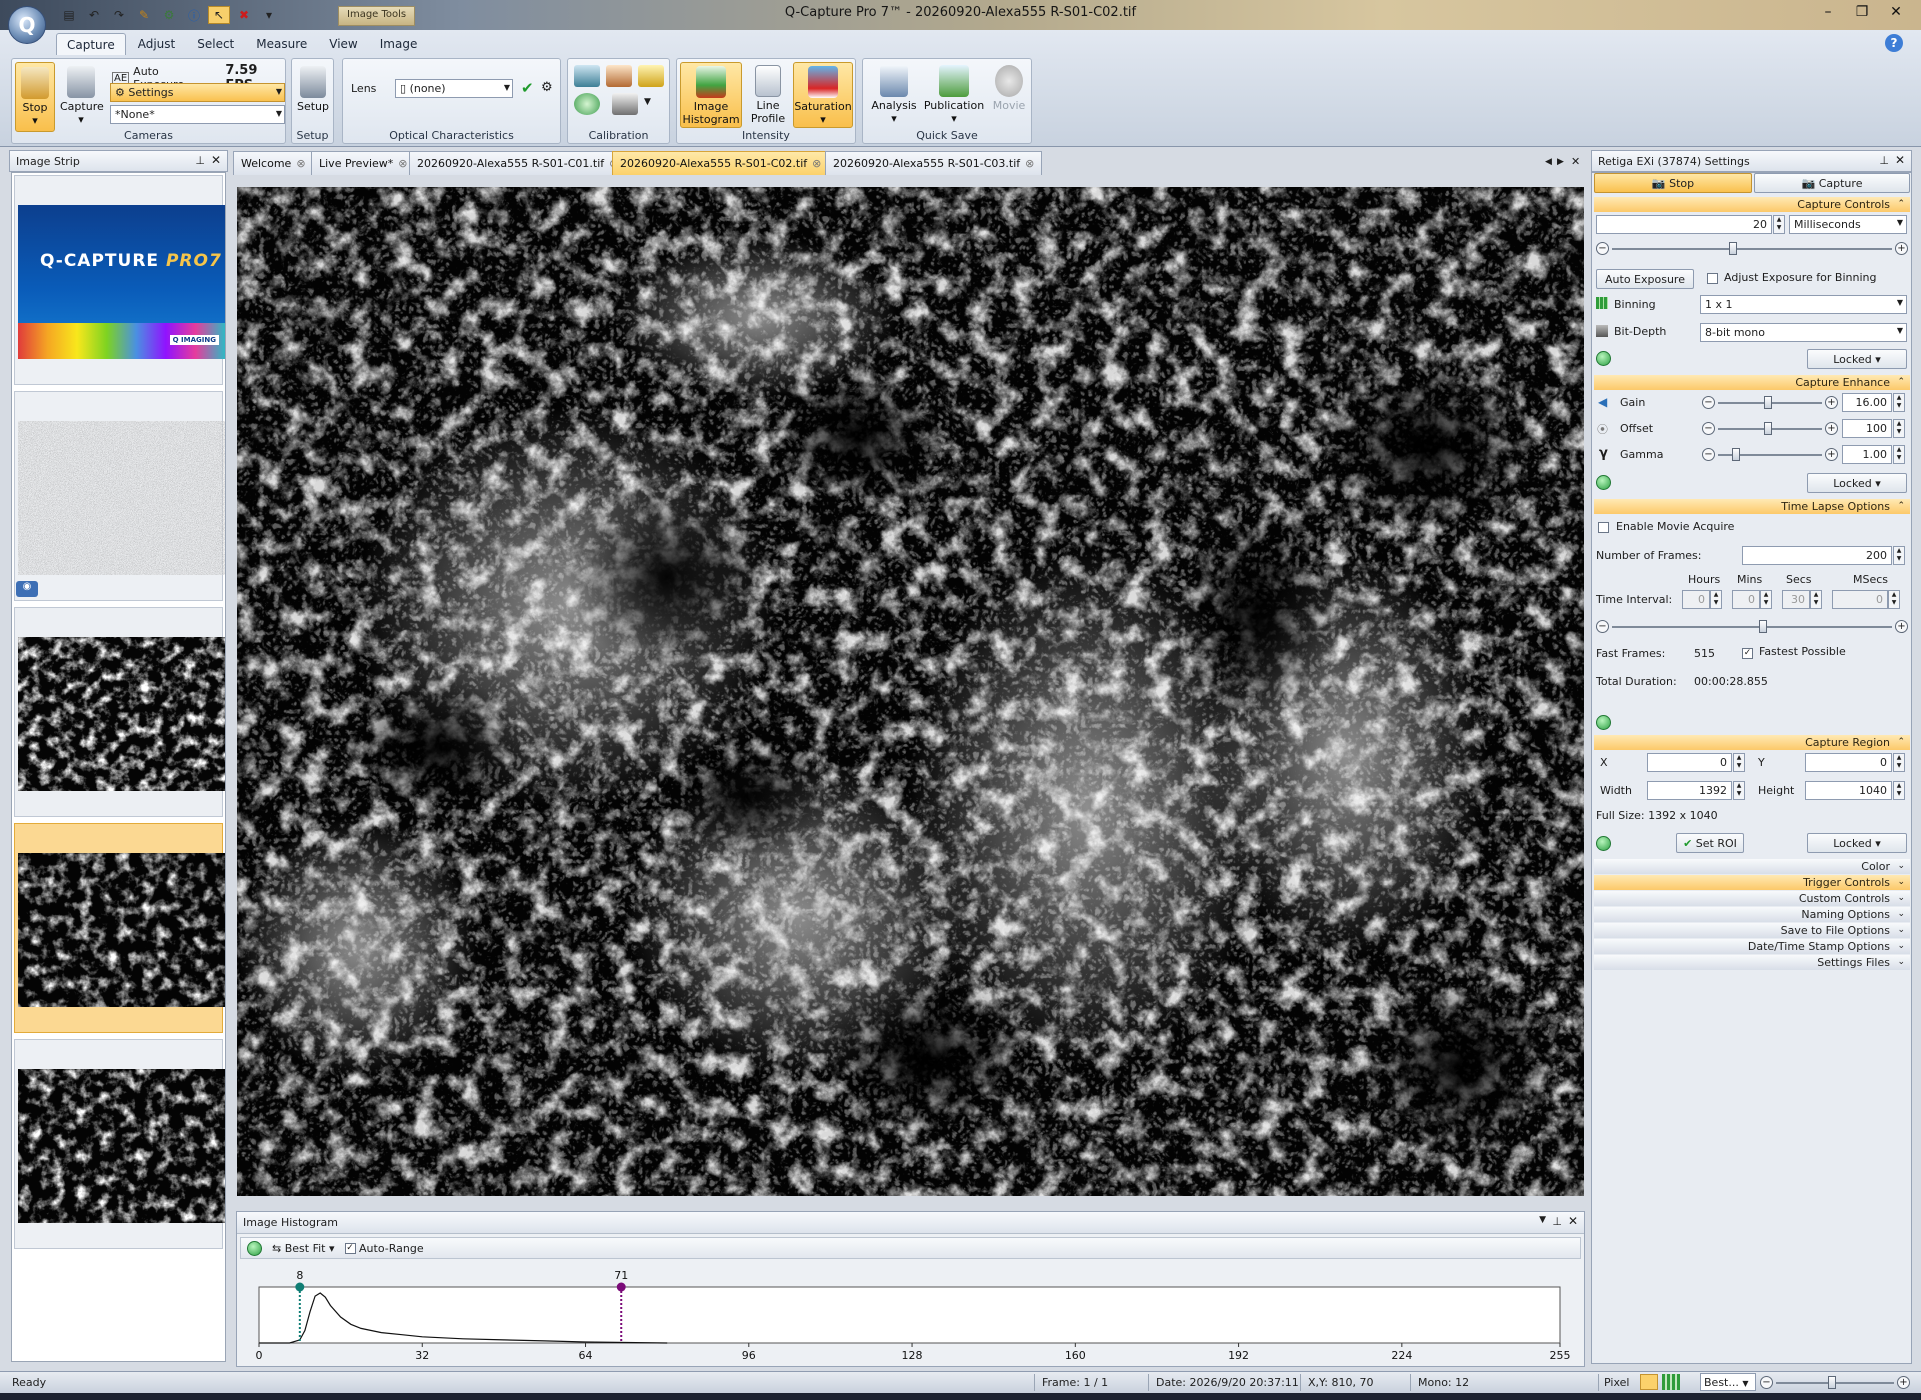  I want to click on date-time-stamp-section-header: Date/Time Stamp Options ⌄, so click(1752, 946).